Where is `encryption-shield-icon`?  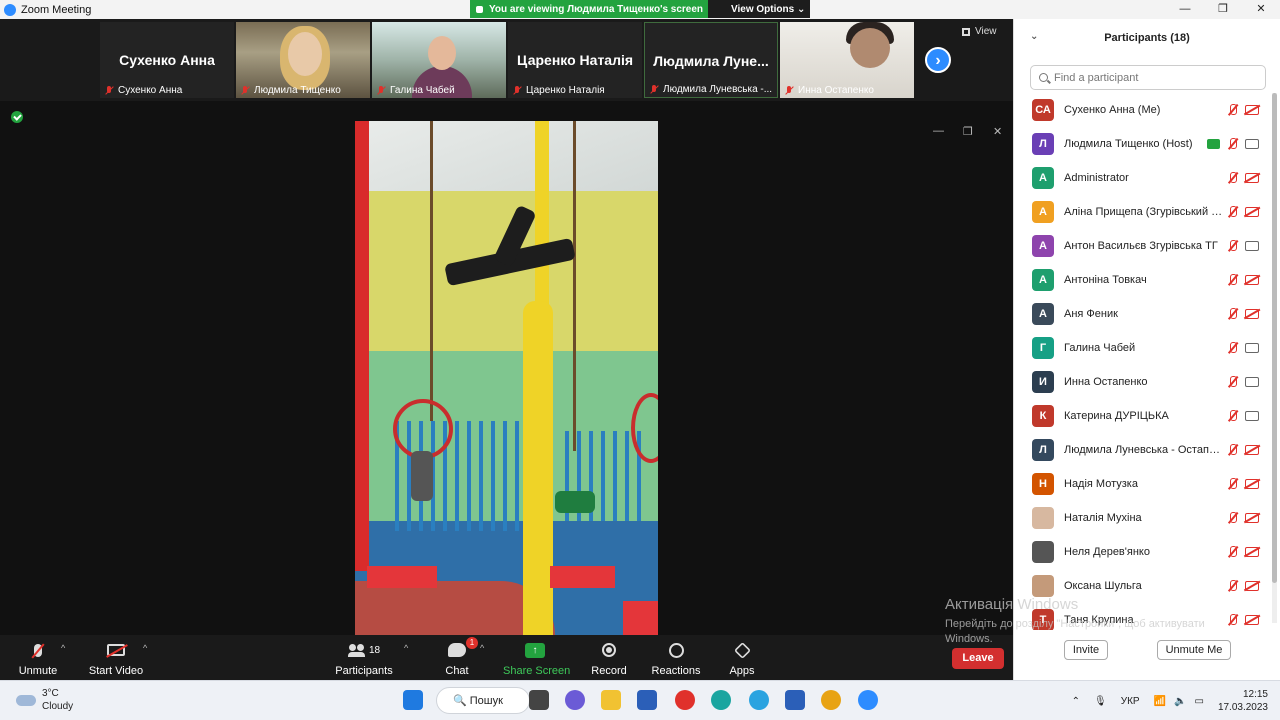 encryption-shield-icon is located at coordinates (17, 117).